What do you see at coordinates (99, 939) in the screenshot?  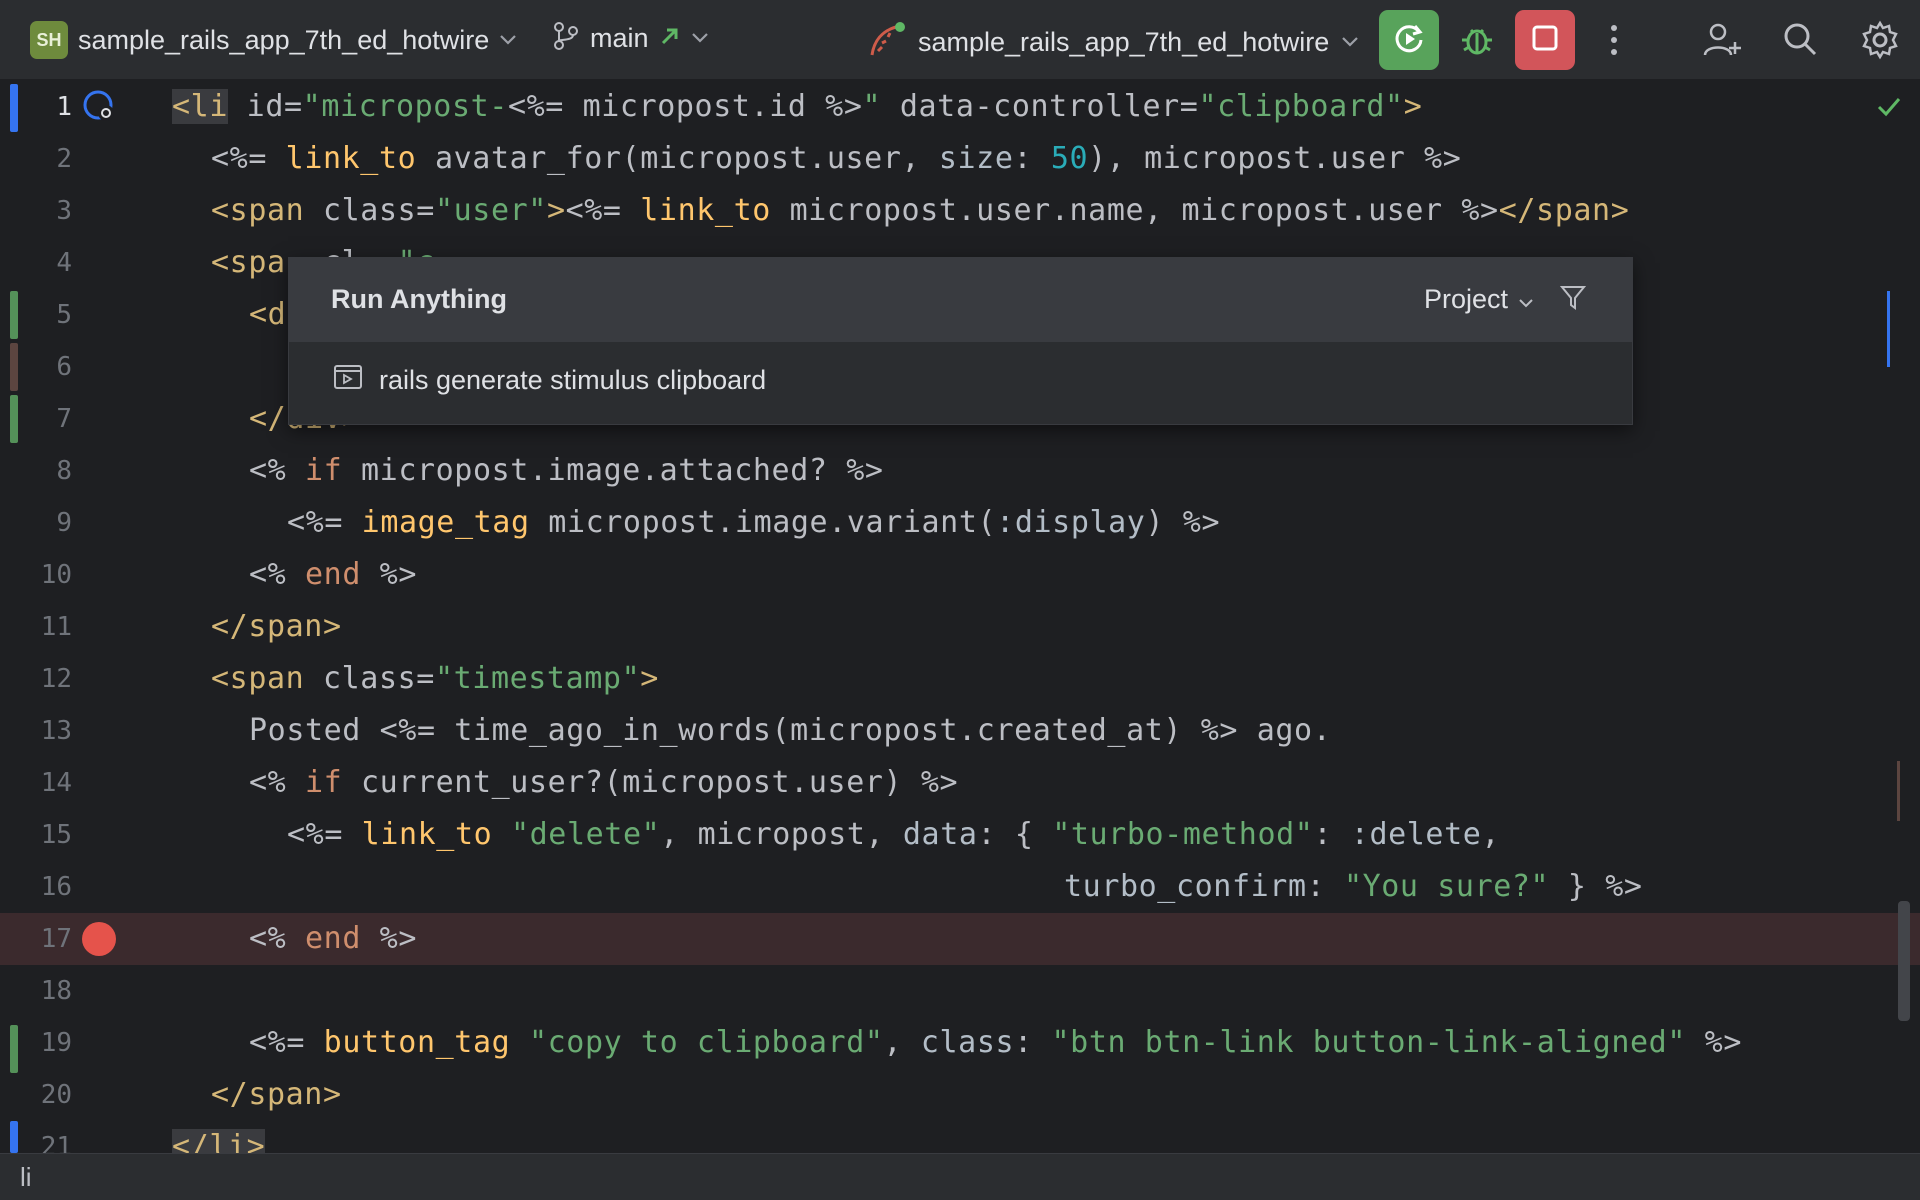 I see `breakpoint-icon` at bounding box center [99, 939].